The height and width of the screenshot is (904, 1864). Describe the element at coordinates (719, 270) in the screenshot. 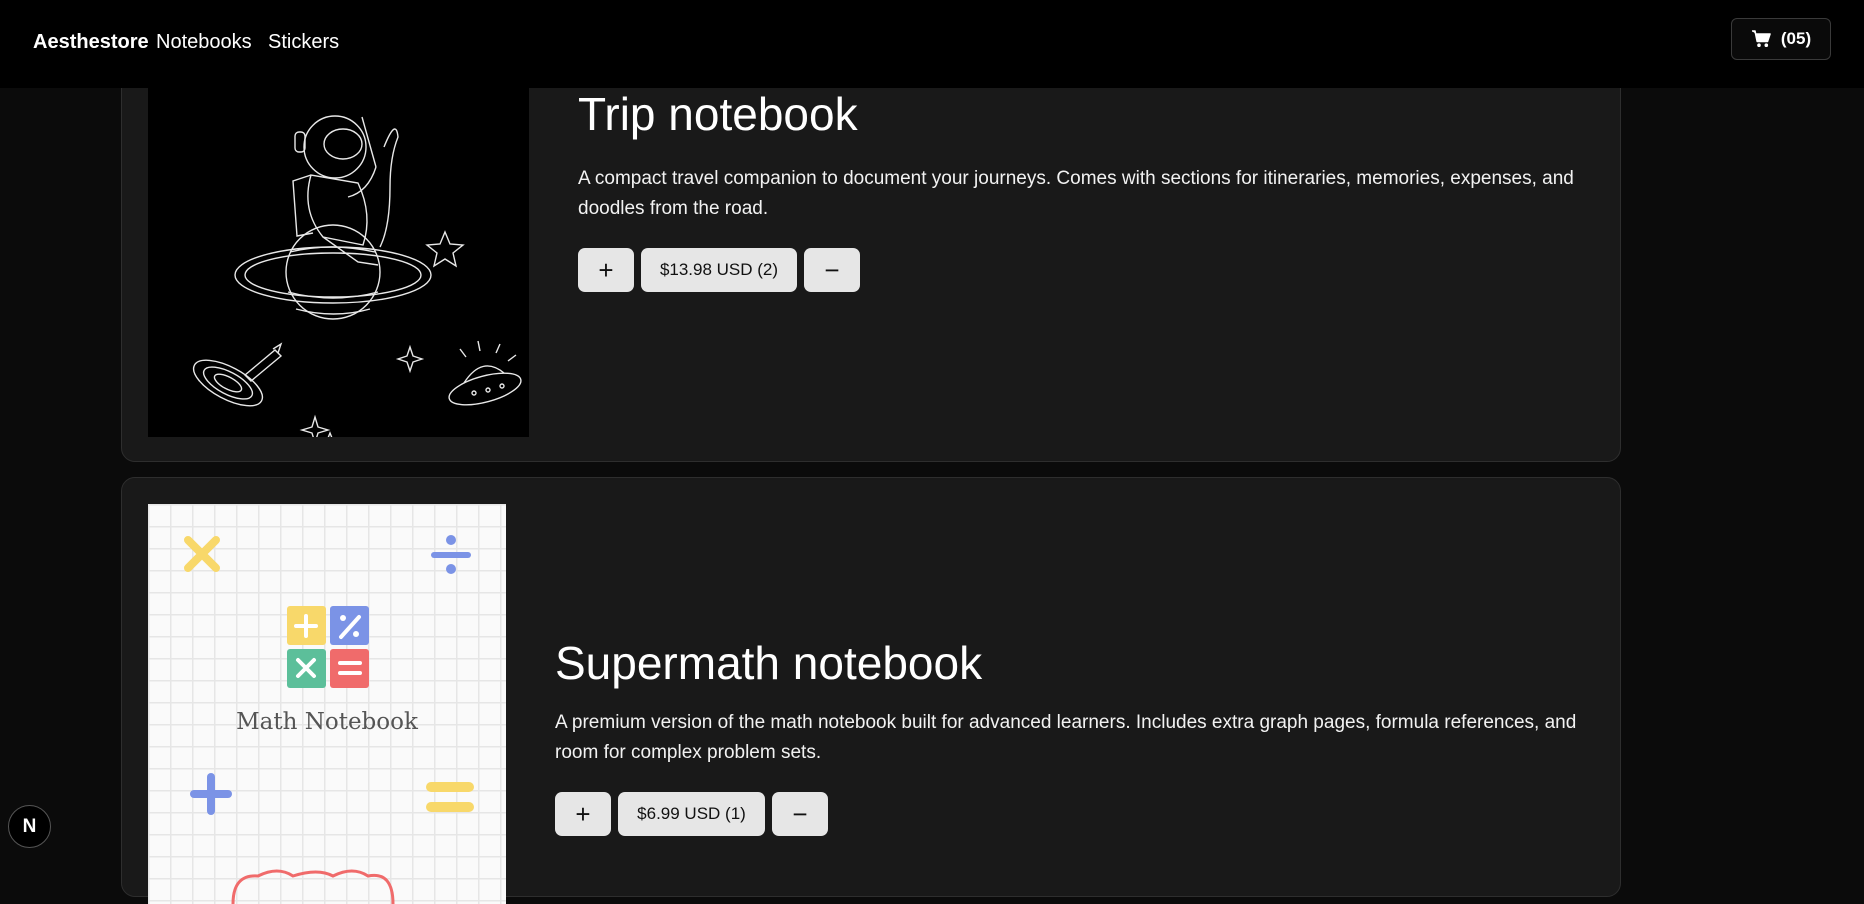

I see `price-quantity-button: $13.98 USD (2)` at that location.